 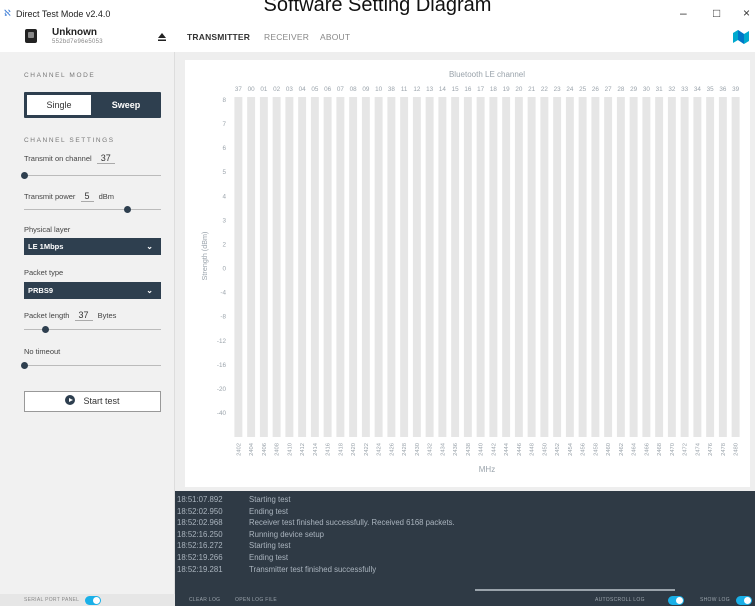 What do you see at coordinates (87, 196) in the screenshot?
I see `transmit-power-input: 5` at bounding box center [87, 196].